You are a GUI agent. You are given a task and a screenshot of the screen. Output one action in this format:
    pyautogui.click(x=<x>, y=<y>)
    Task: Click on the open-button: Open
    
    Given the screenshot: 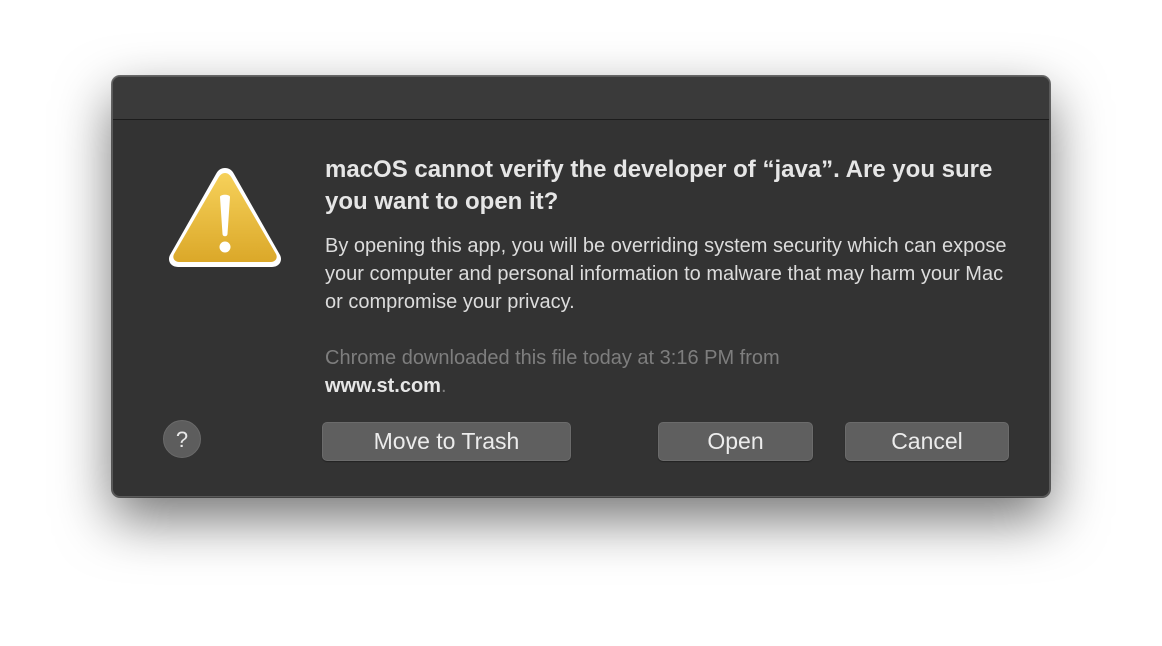 What is the action you would take?
    pyautogui.click(x=735, y=441)
    